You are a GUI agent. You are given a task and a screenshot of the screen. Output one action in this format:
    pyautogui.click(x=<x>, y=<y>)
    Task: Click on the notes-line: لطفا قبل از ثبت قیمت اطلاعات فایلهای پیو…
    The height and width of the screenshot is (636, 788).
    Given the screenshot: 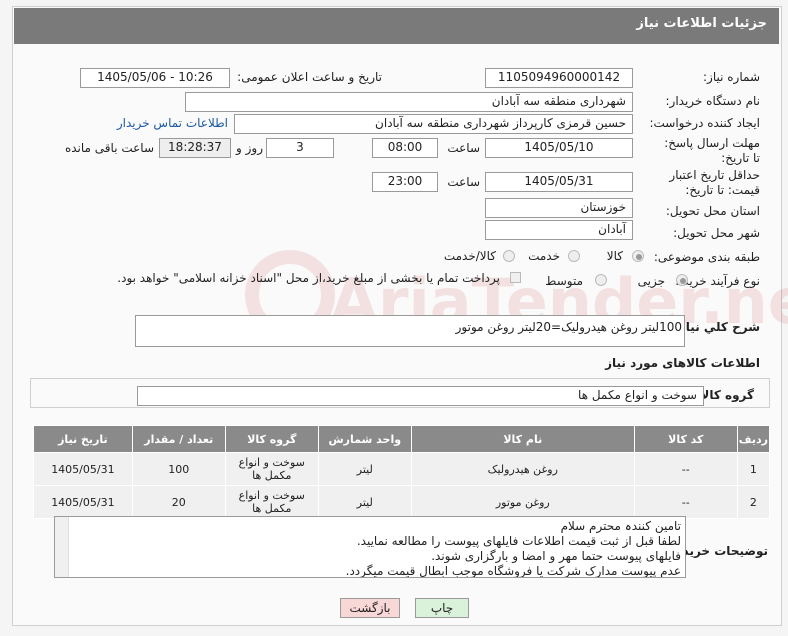 What is the action you would take?
    pyautogui.click(x=518, y=541)
    